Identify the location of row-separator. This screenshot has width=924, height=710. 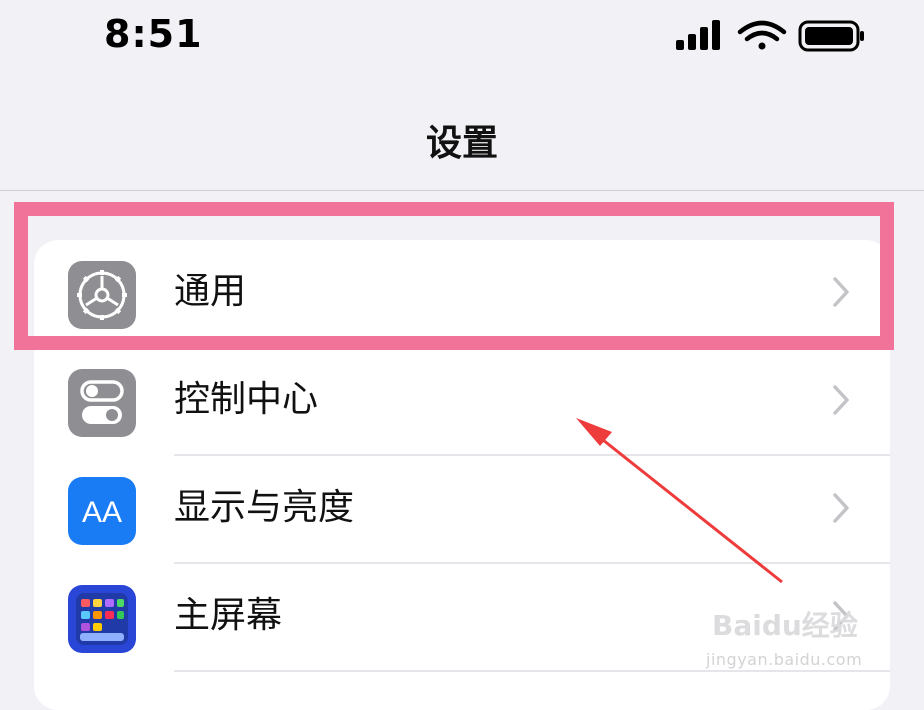
(532, 671).